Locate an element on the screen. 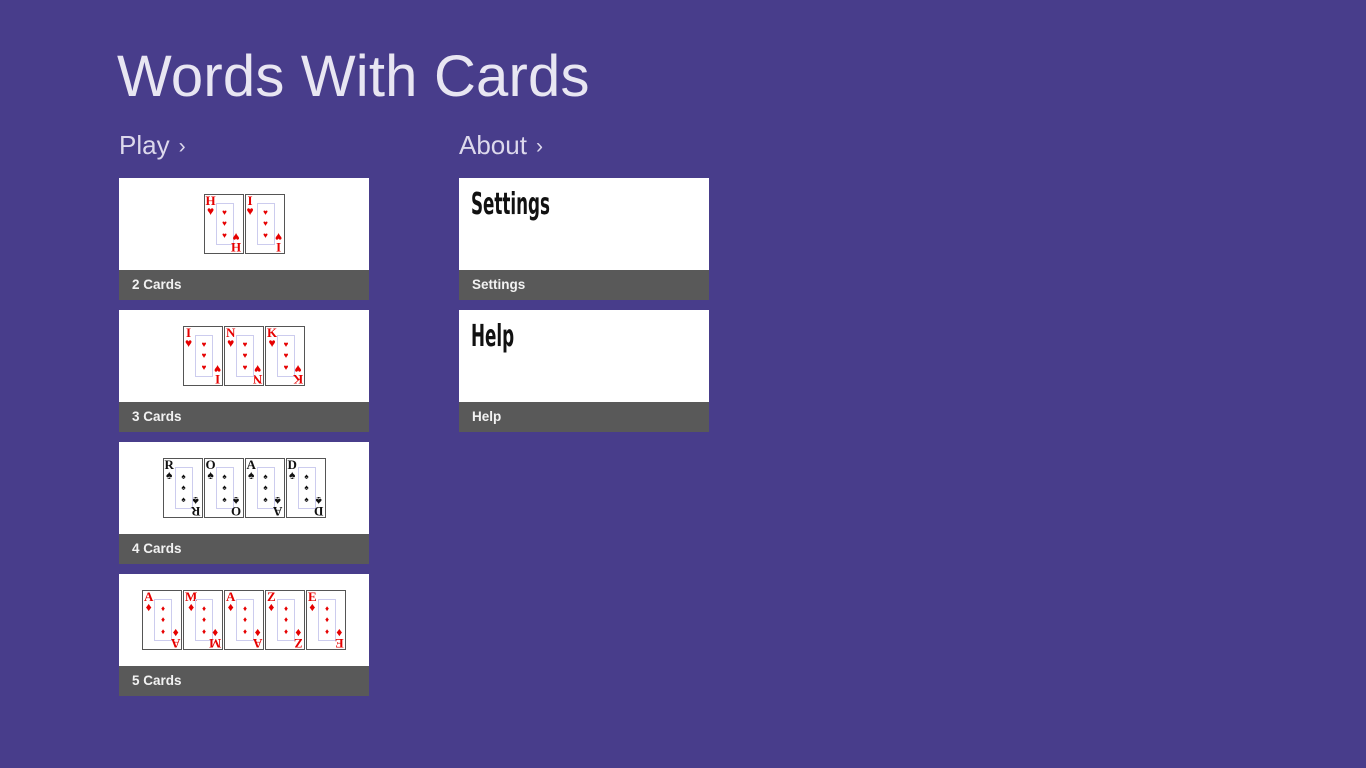  card-corner-top-left: A ♠ is located at coordinates (251, 470).